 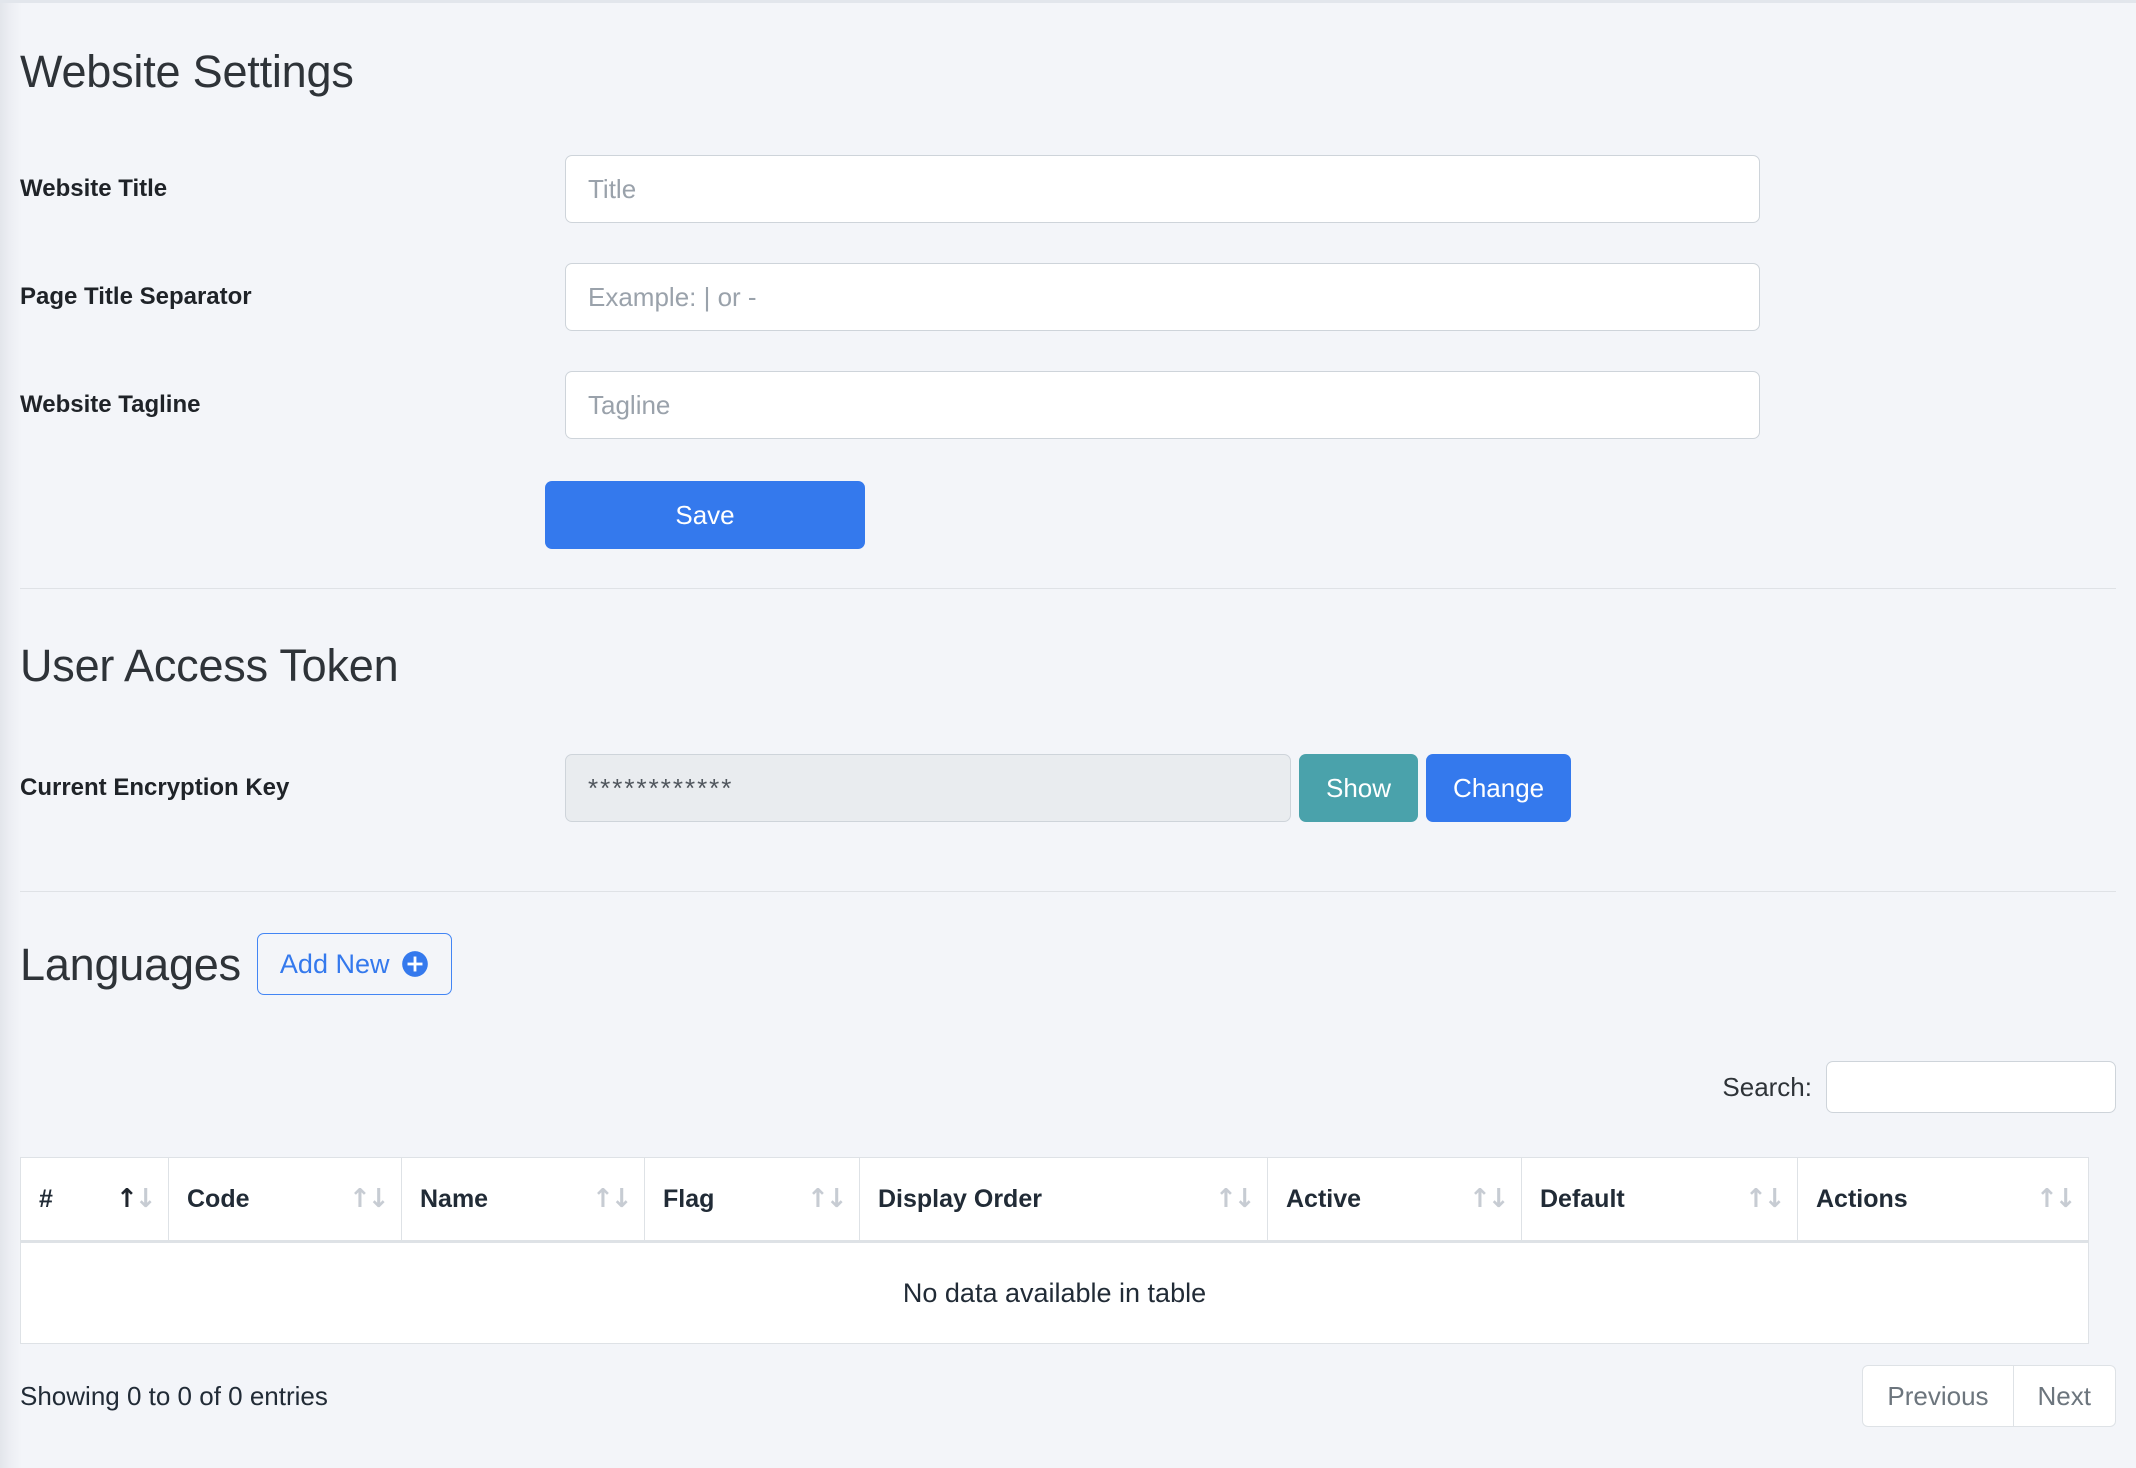 What do you see at coordinates (11, 735) in the screenshot?
I see `left-edge-shading` at bounding box center [11, 735].